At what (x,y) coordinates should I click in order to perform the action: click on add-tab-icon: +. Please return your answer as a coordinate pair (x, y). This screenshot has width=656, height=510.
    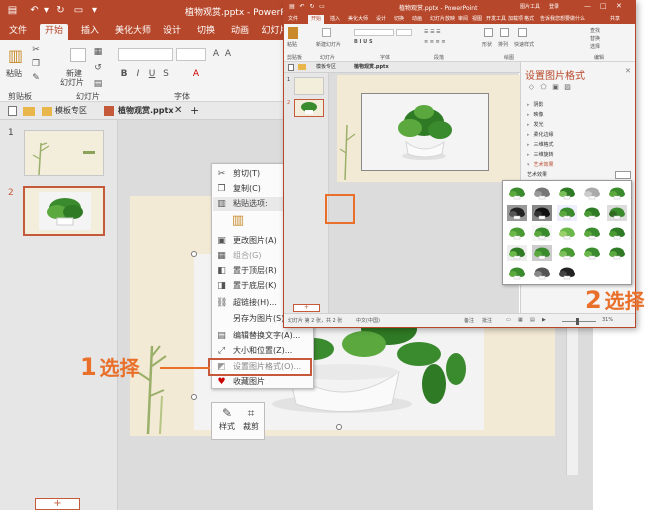
    Looking at the image, I should click on (194, 111).